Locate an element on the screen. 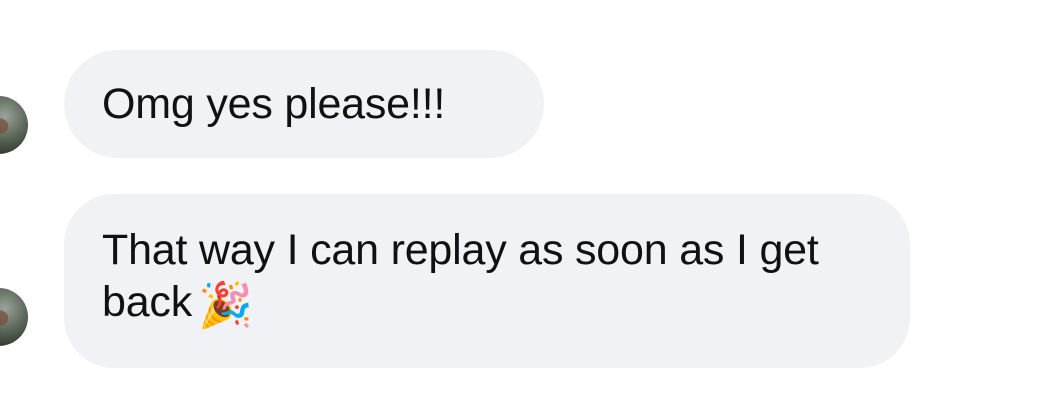  party-popper-icon: 🎉 is located at coordinates (225, 305).